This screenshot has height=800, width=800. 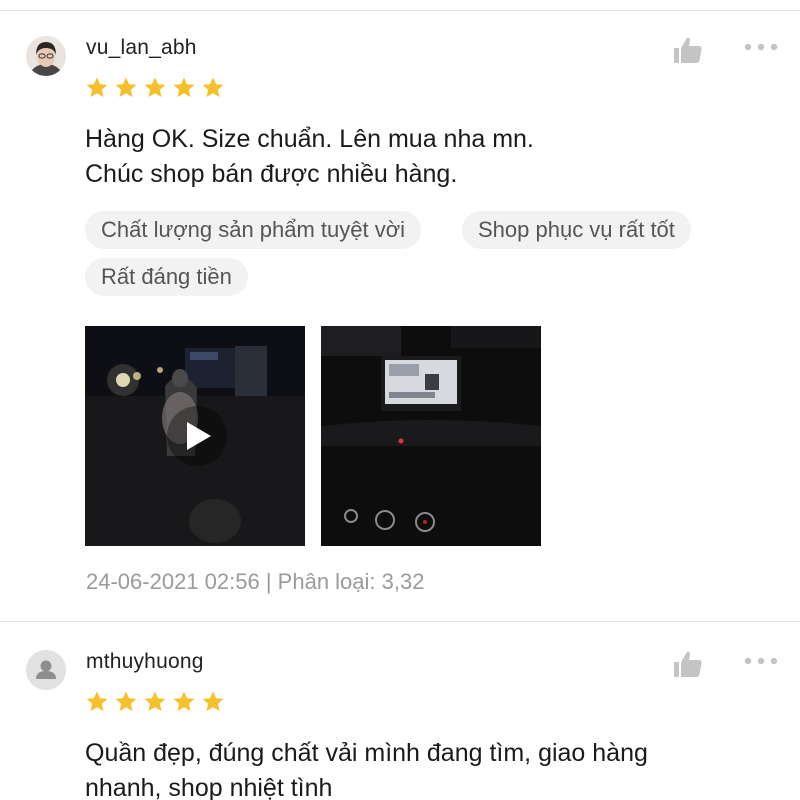 What do you see at coordinates (145, 662) in the screenshot?
I see `username: mthuyhuong` at bounding box center [145, 662].